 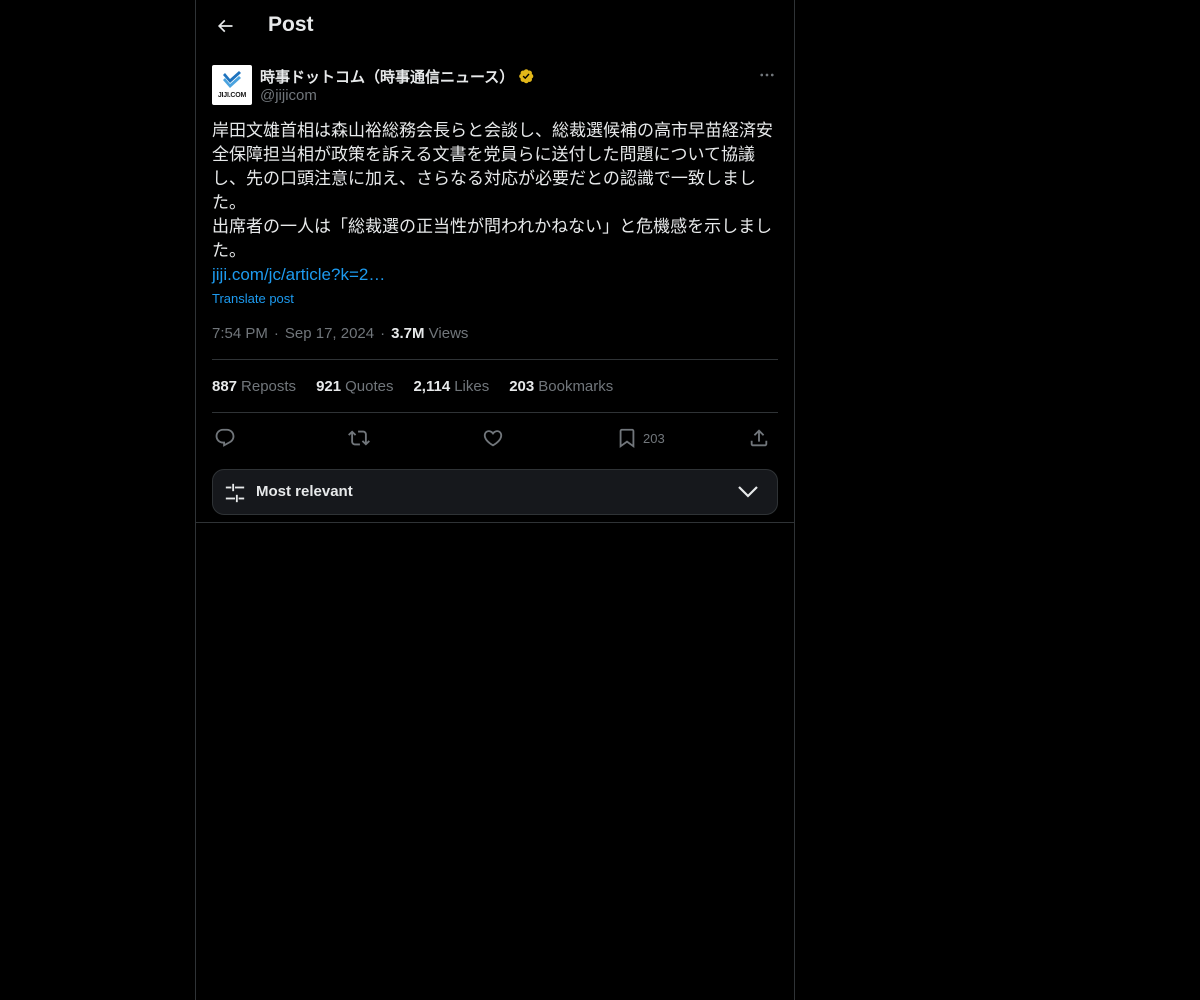 What do you see at coordinates (748, 492) in the screenshot?
I see `chevron-down-icon` at bounding box center [748, 492].